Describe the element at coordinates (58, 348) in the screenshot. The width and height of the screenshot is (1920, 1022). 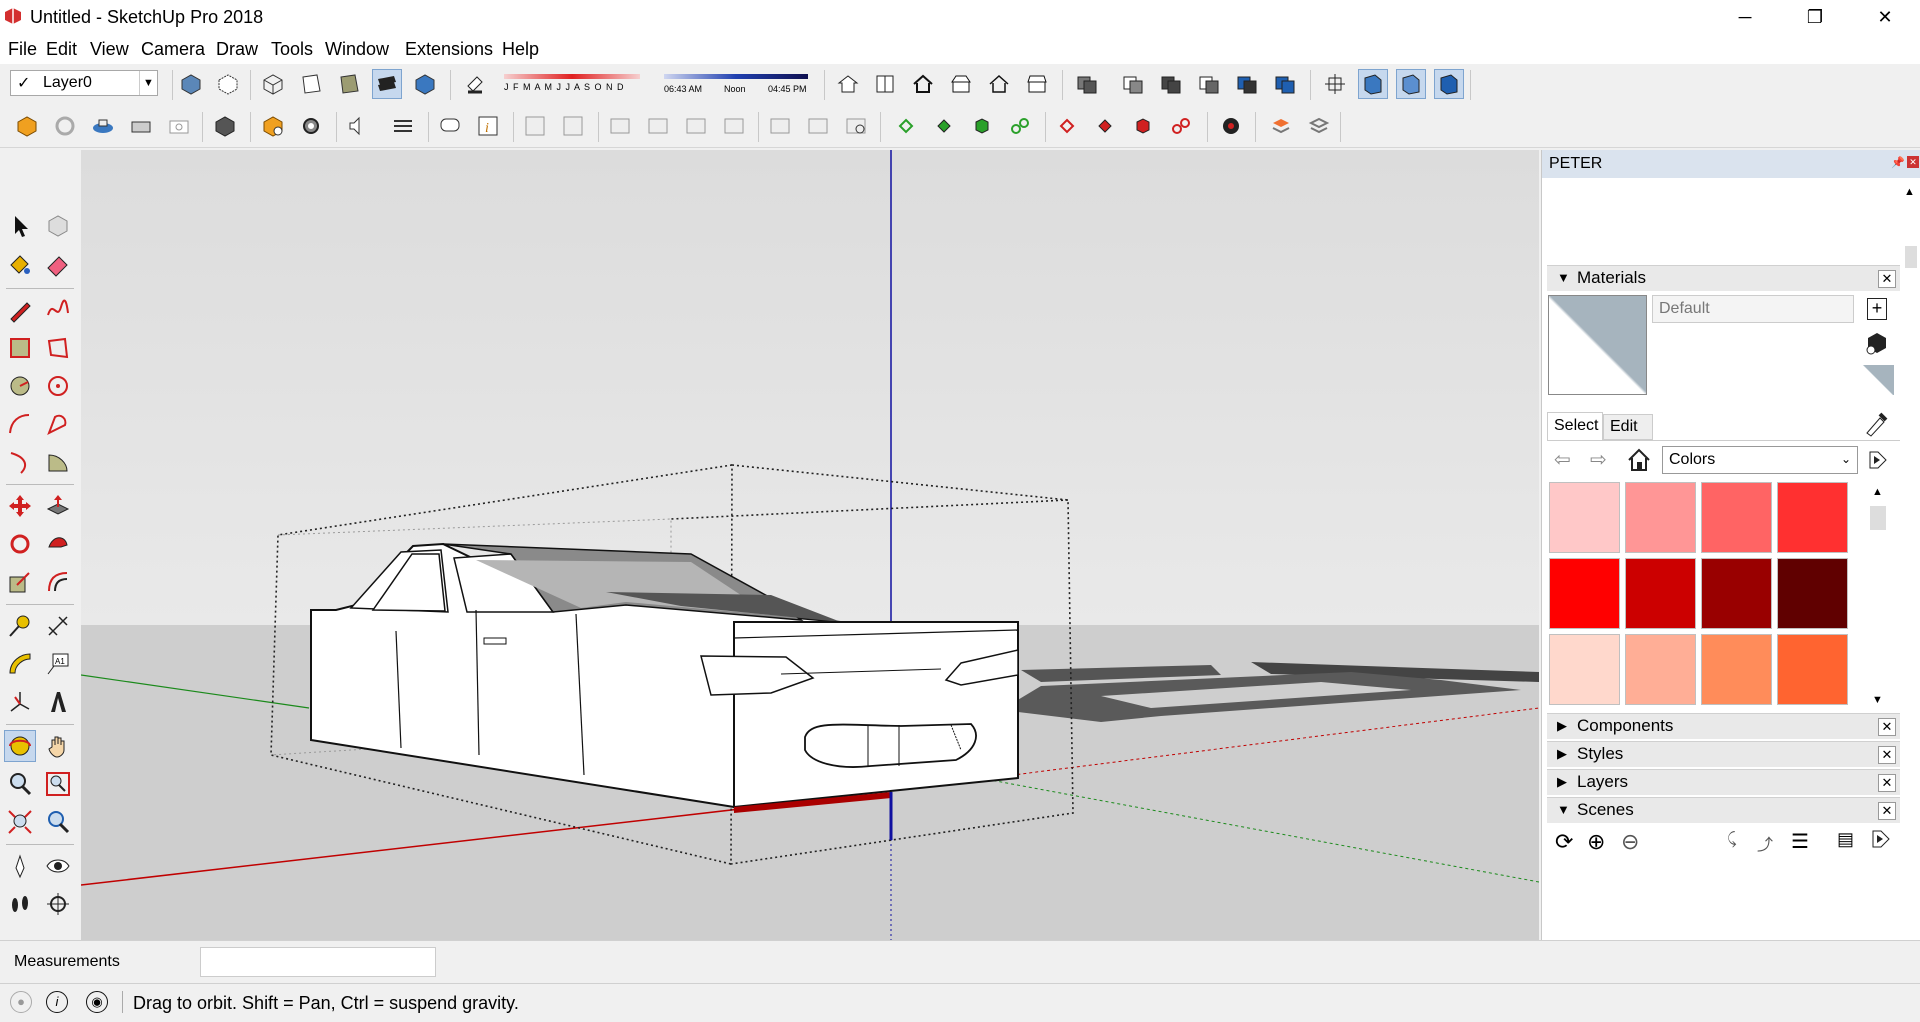
I see `rotated-rectangle-icon` at that location.